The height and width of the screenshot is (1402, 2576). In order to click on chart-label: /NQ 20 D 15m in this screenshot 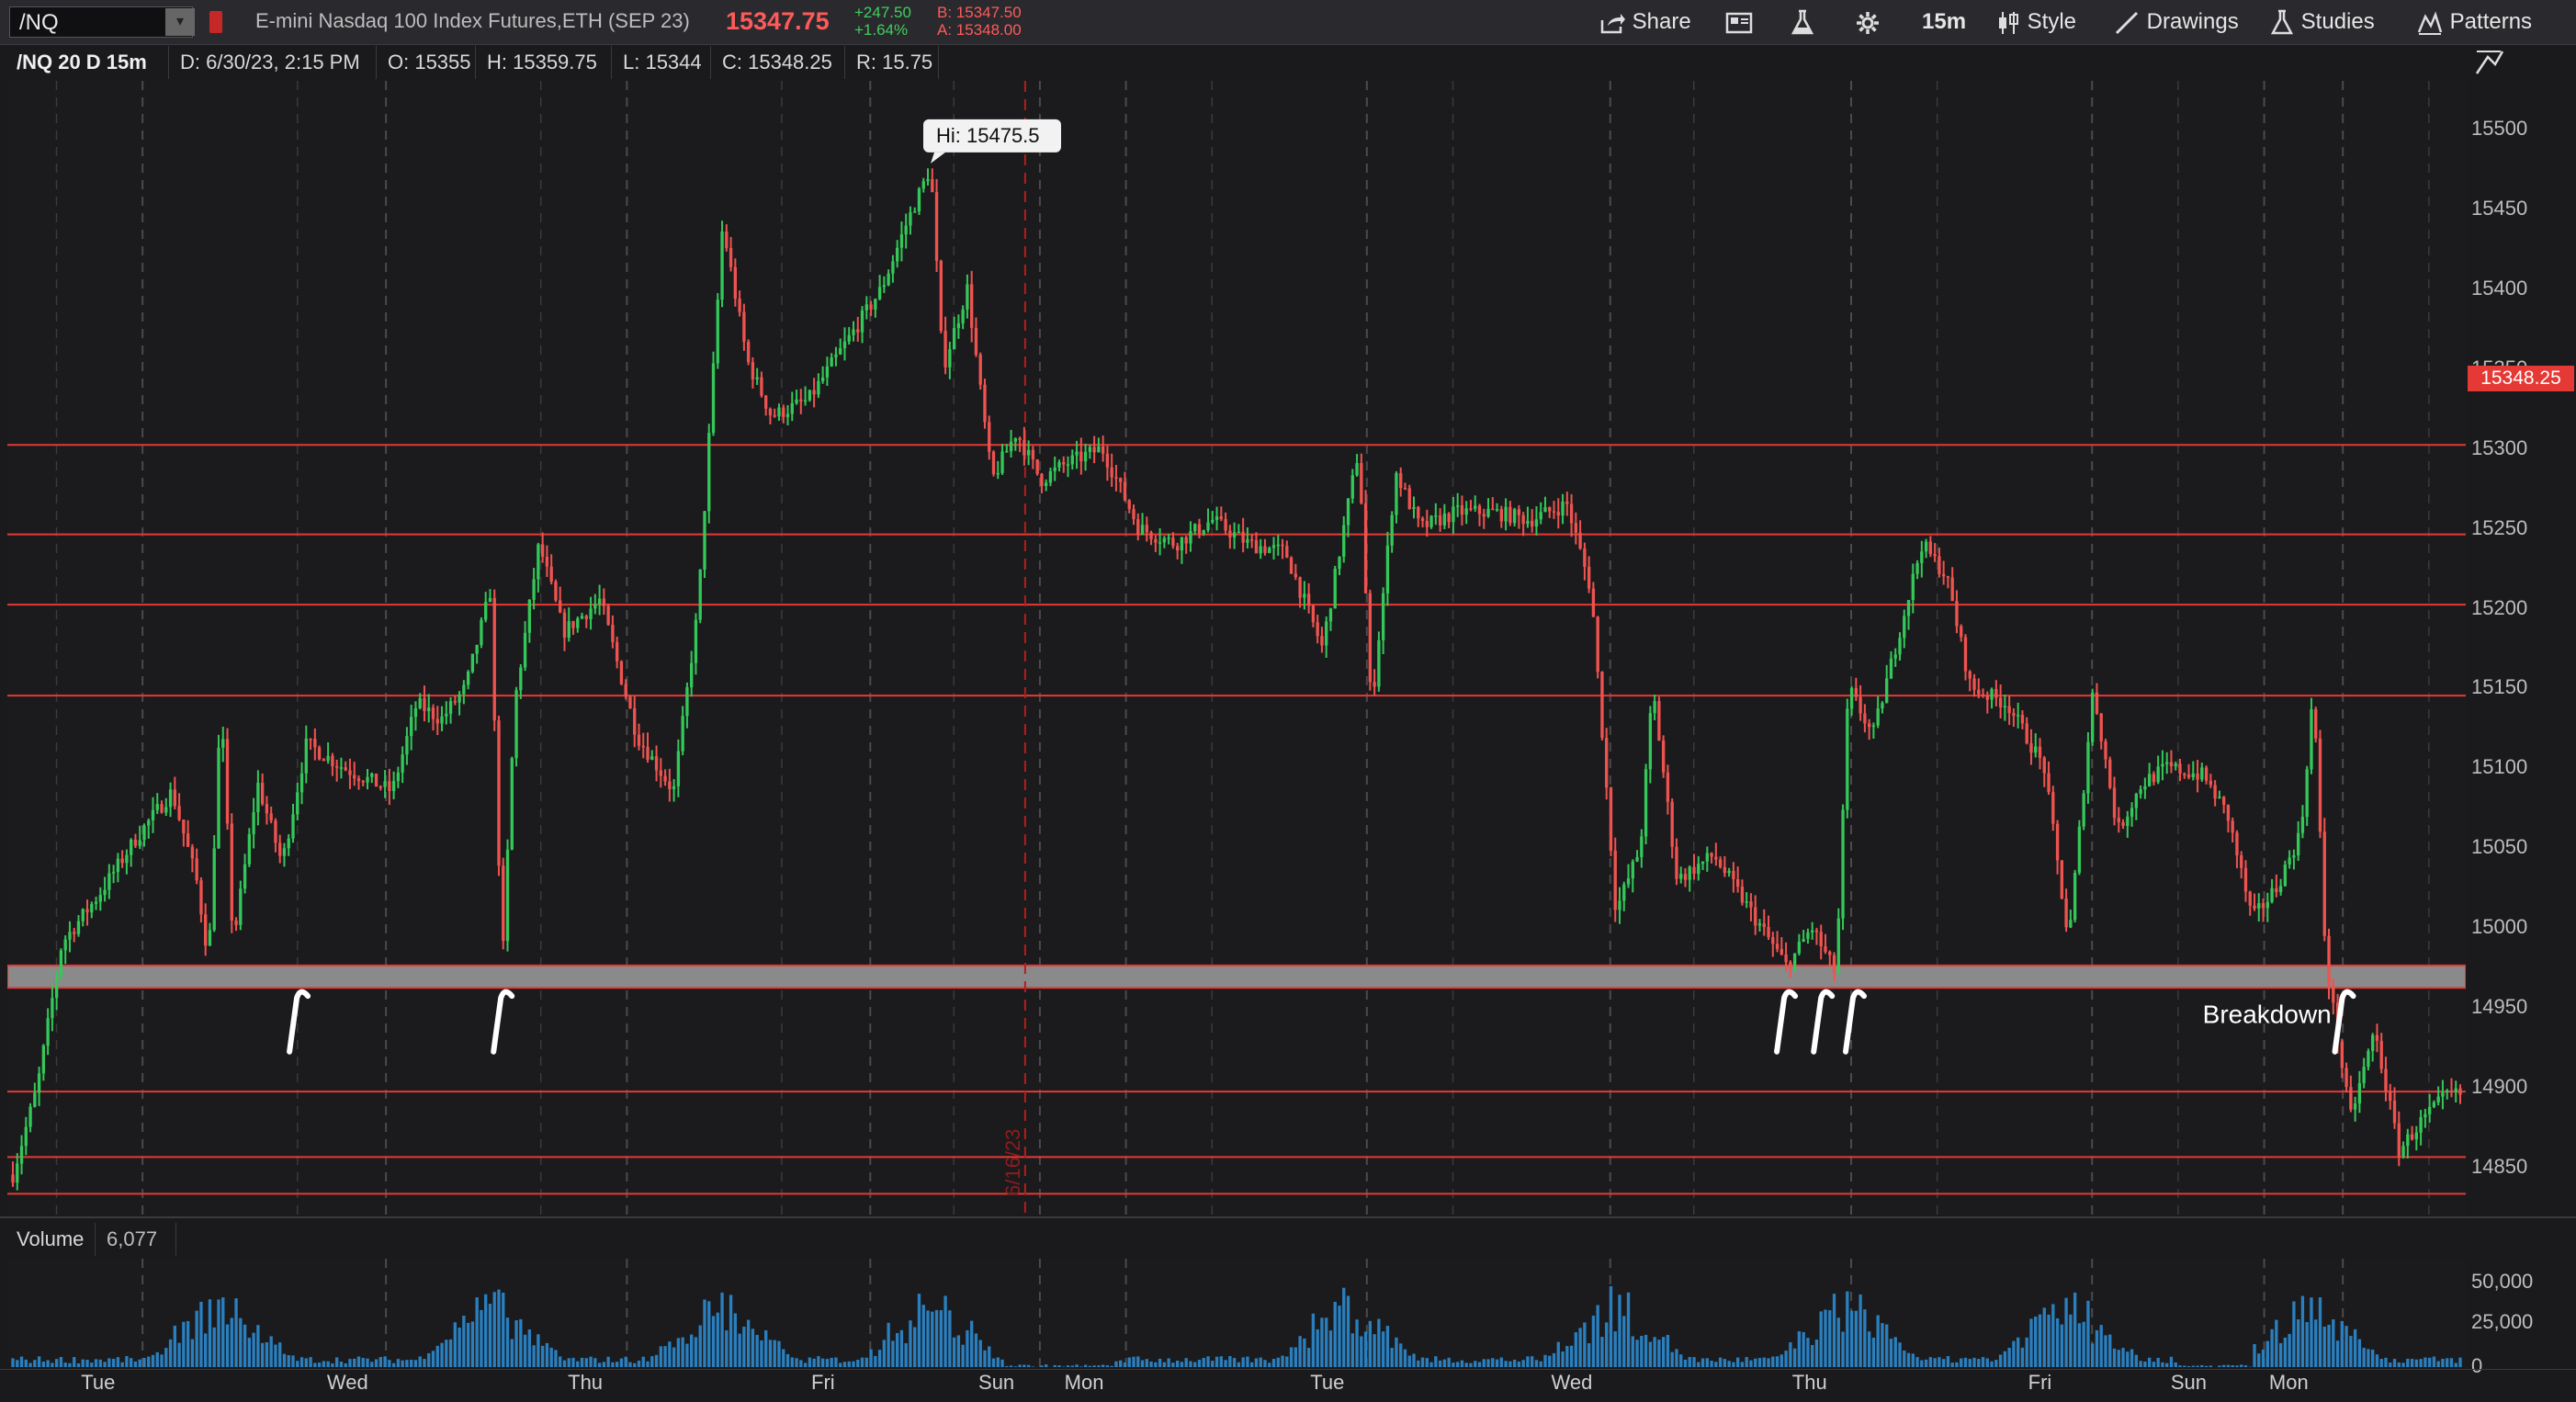, I will do `click(88, 63)`.